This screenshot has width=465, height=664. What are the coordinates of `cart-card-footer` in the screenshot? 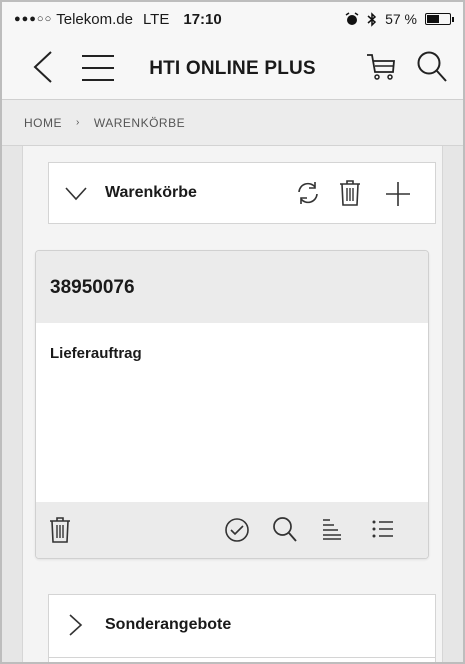 It's located at (232, 530).